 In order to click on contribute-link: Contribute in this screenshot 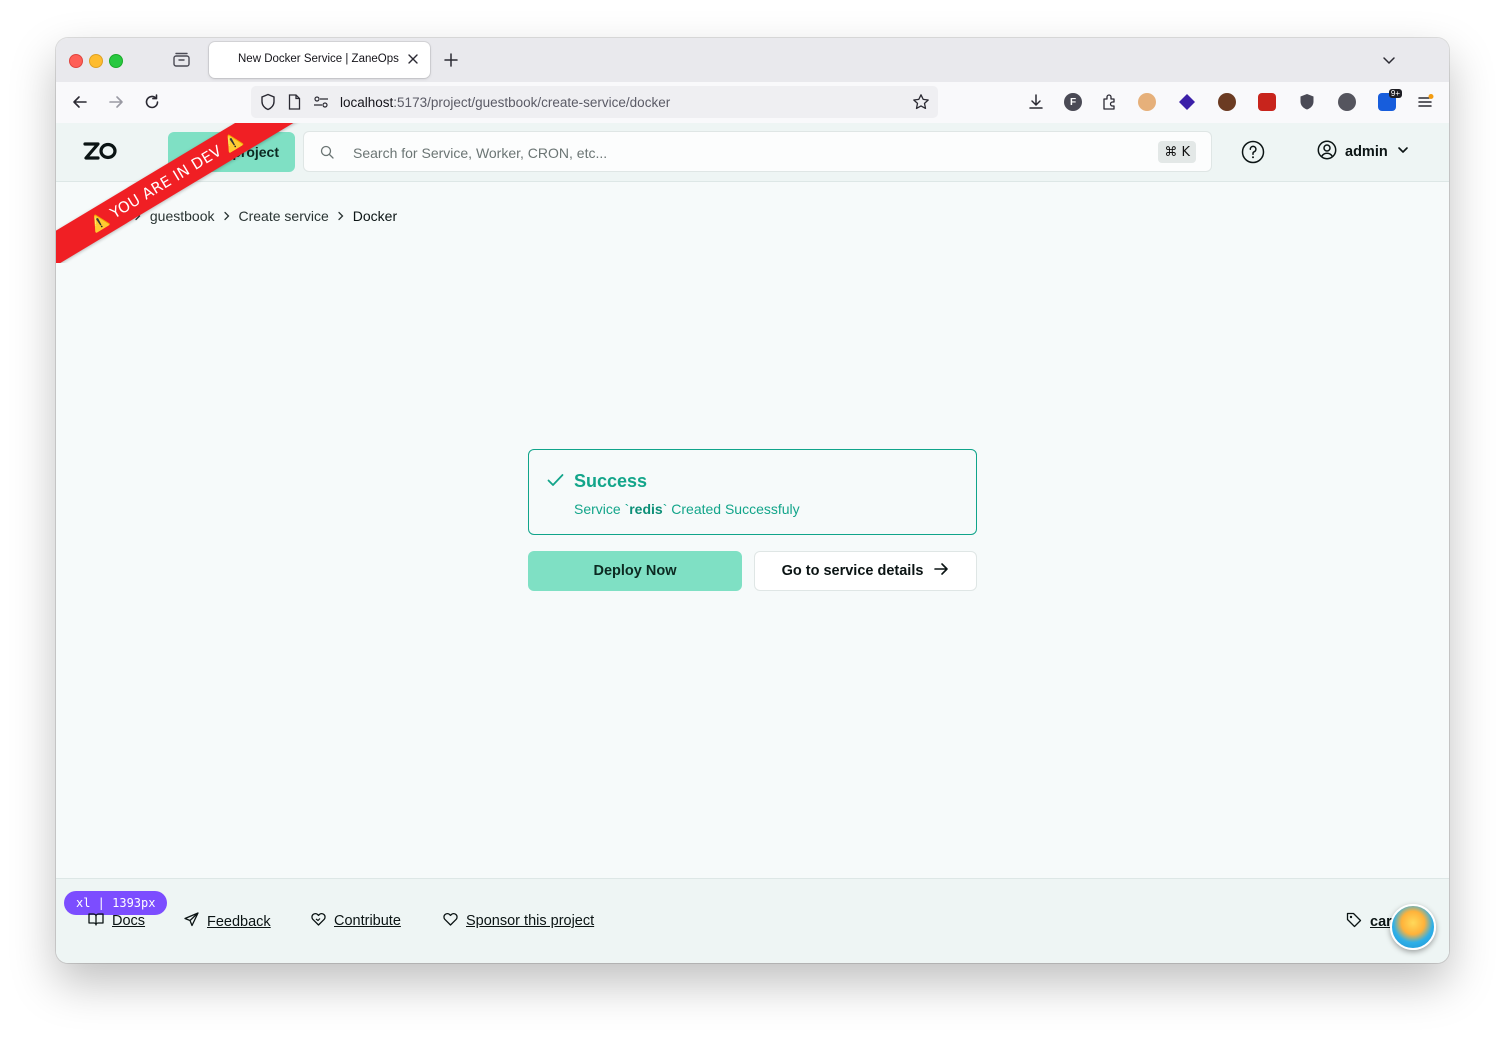, I will do `click(356, 921)`.